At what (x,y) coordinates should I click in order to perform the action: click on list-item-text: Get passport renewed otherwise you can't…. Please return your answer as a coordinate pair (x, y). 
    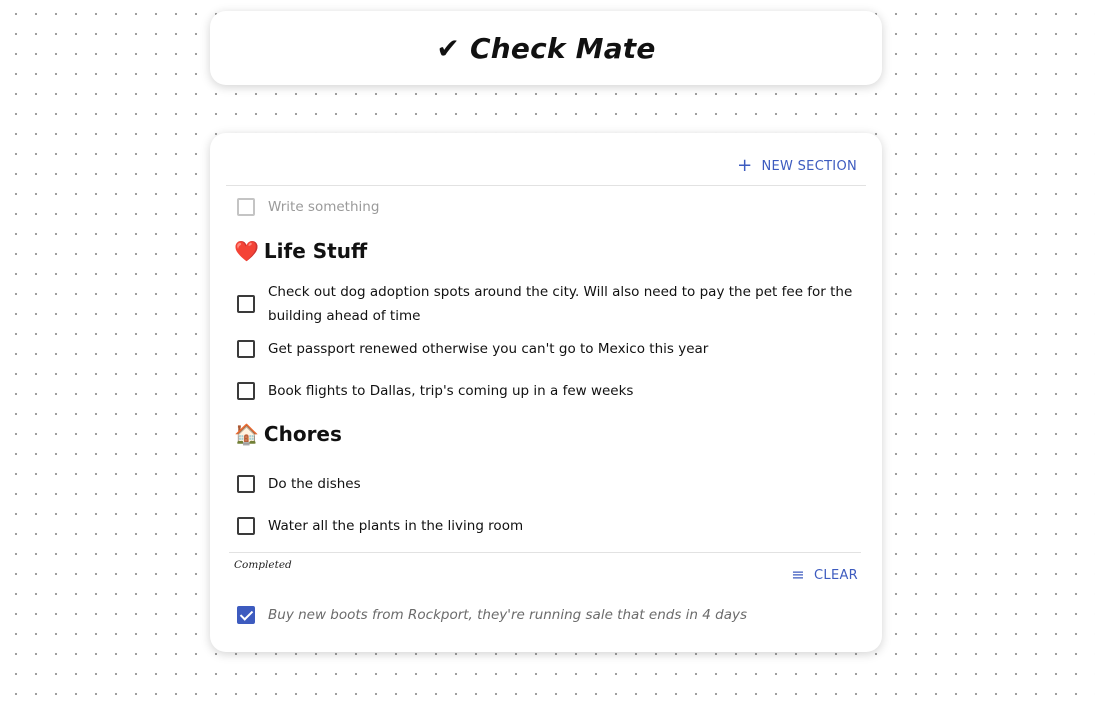
    Looking at the image, I should click on (488, 349).